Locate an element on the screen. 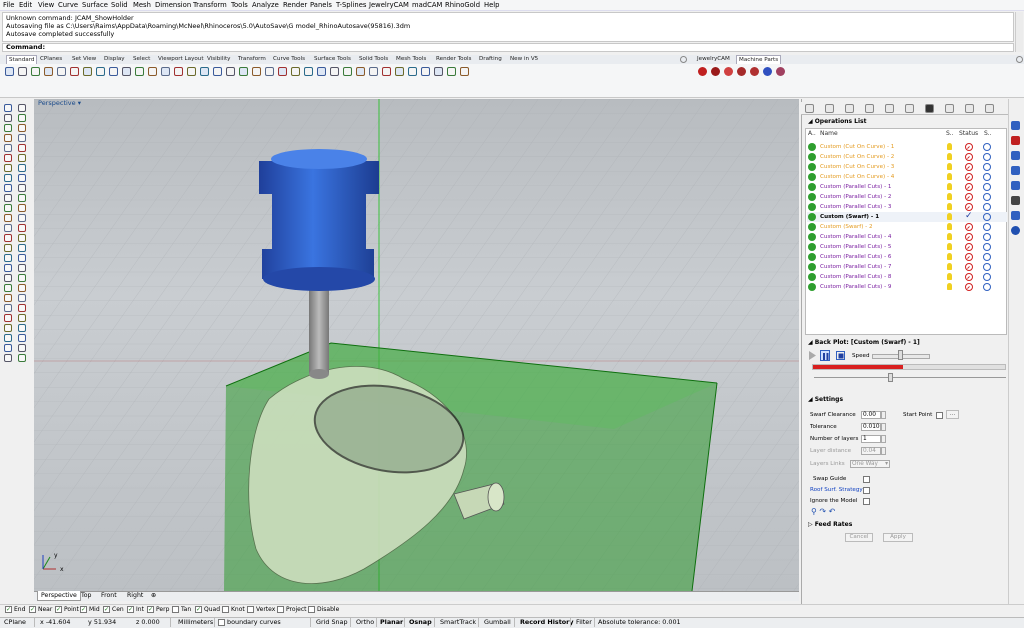 This screenshot has height=628, width=1024. ignore-model-checkbox is located at coordinates (866, 501).